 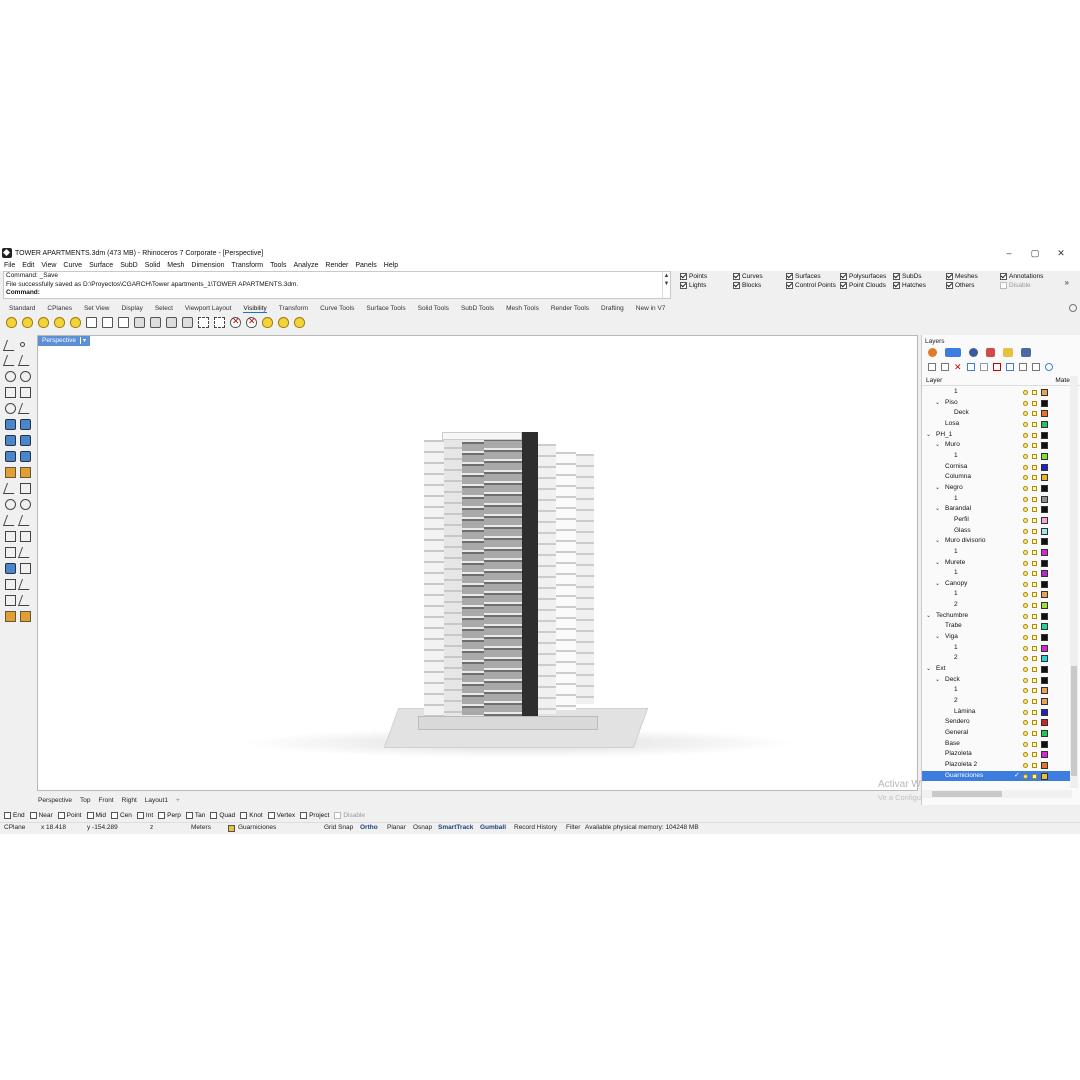 What do you see at coordinates (962, 276) in the screenshot?
I see `filter-meshes: Meshes` at bounding box center [962, 276].